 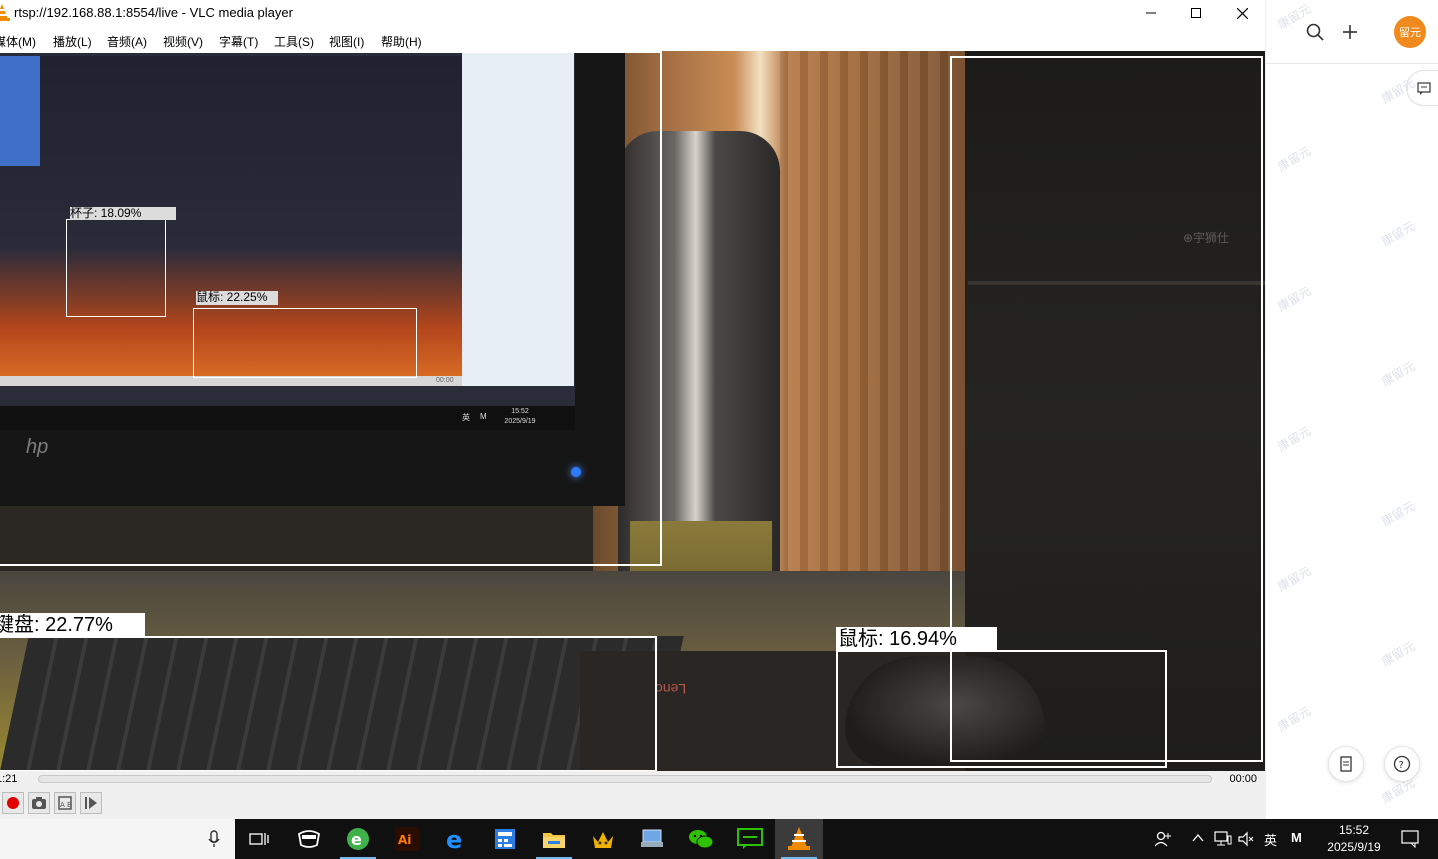 I want to click on taskbar-app-calculator, so click(x=505, y=839).